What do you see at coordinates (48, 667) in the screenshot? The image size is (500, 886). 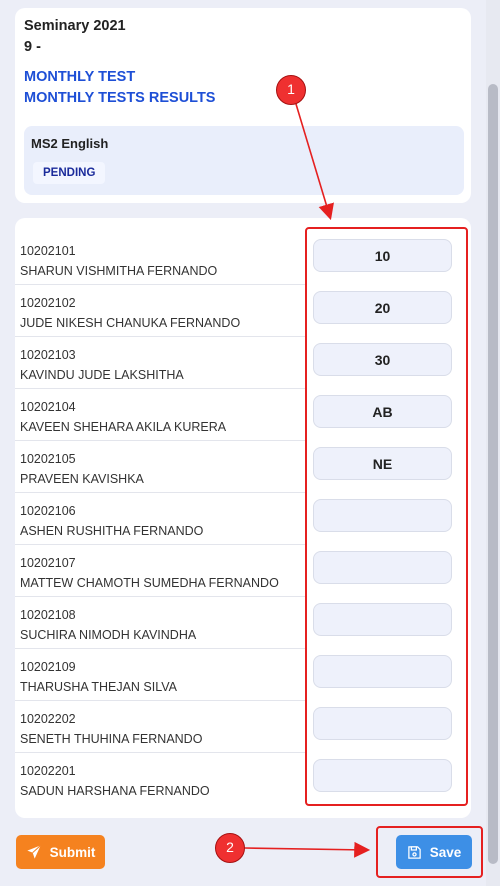 I see `student-id: 10202109` at bounding box center [48, 667].